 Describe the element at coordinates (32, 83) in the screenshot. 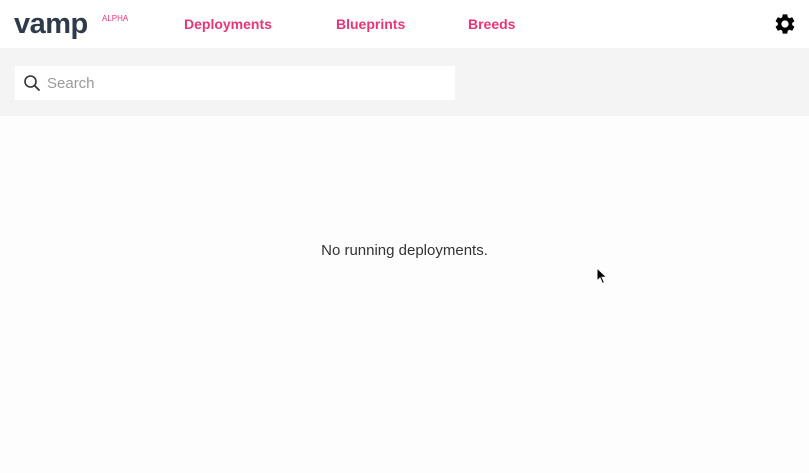

I see `search-icon` at that location.